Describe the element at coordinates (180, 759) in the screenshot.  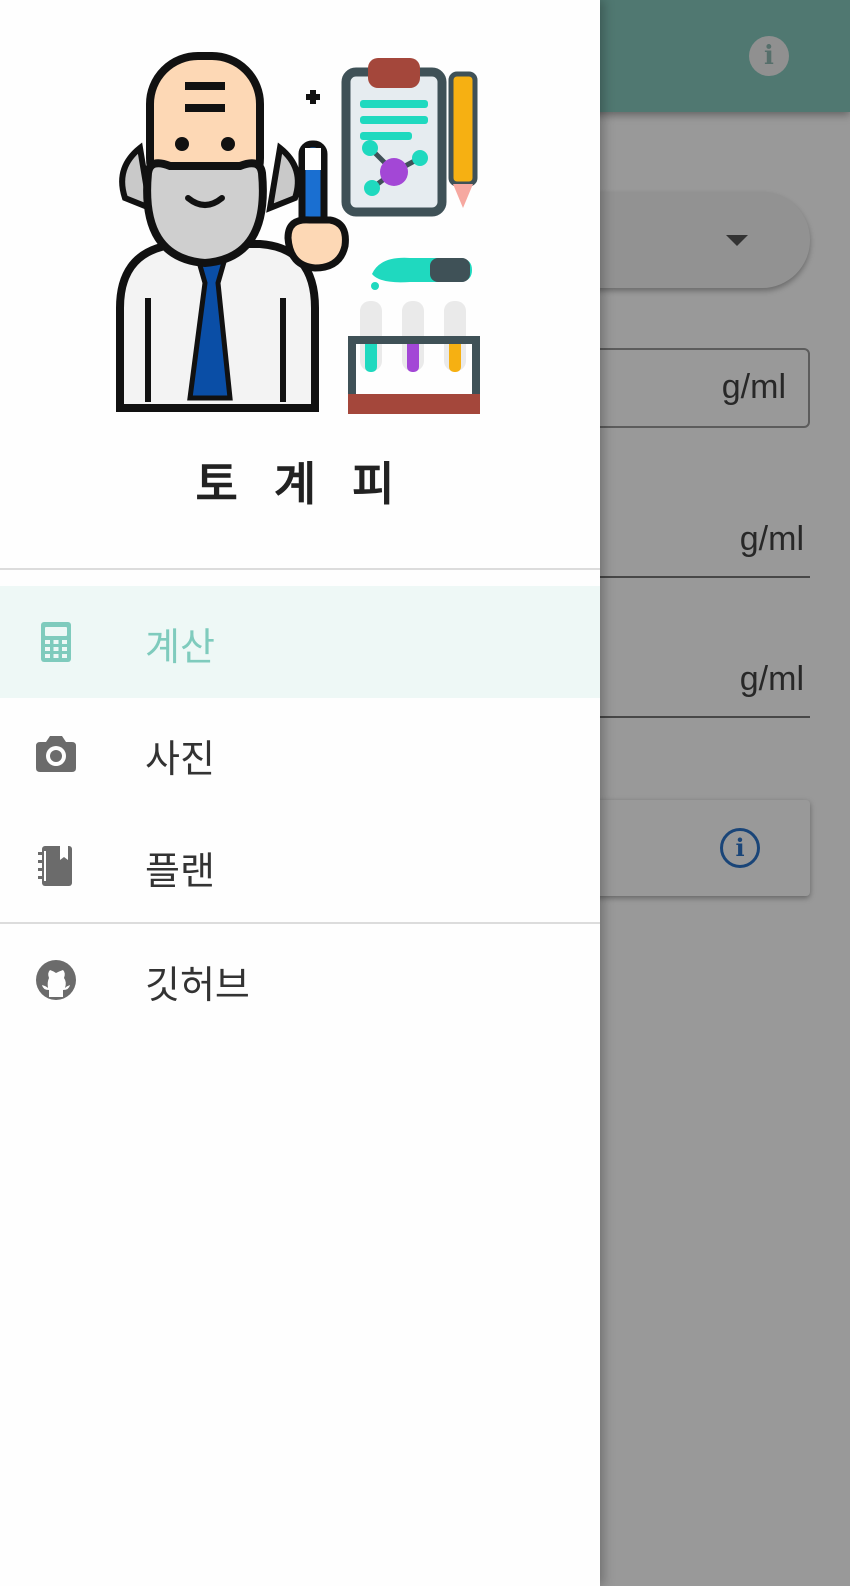
I see `nav-label: 사진` at that location.